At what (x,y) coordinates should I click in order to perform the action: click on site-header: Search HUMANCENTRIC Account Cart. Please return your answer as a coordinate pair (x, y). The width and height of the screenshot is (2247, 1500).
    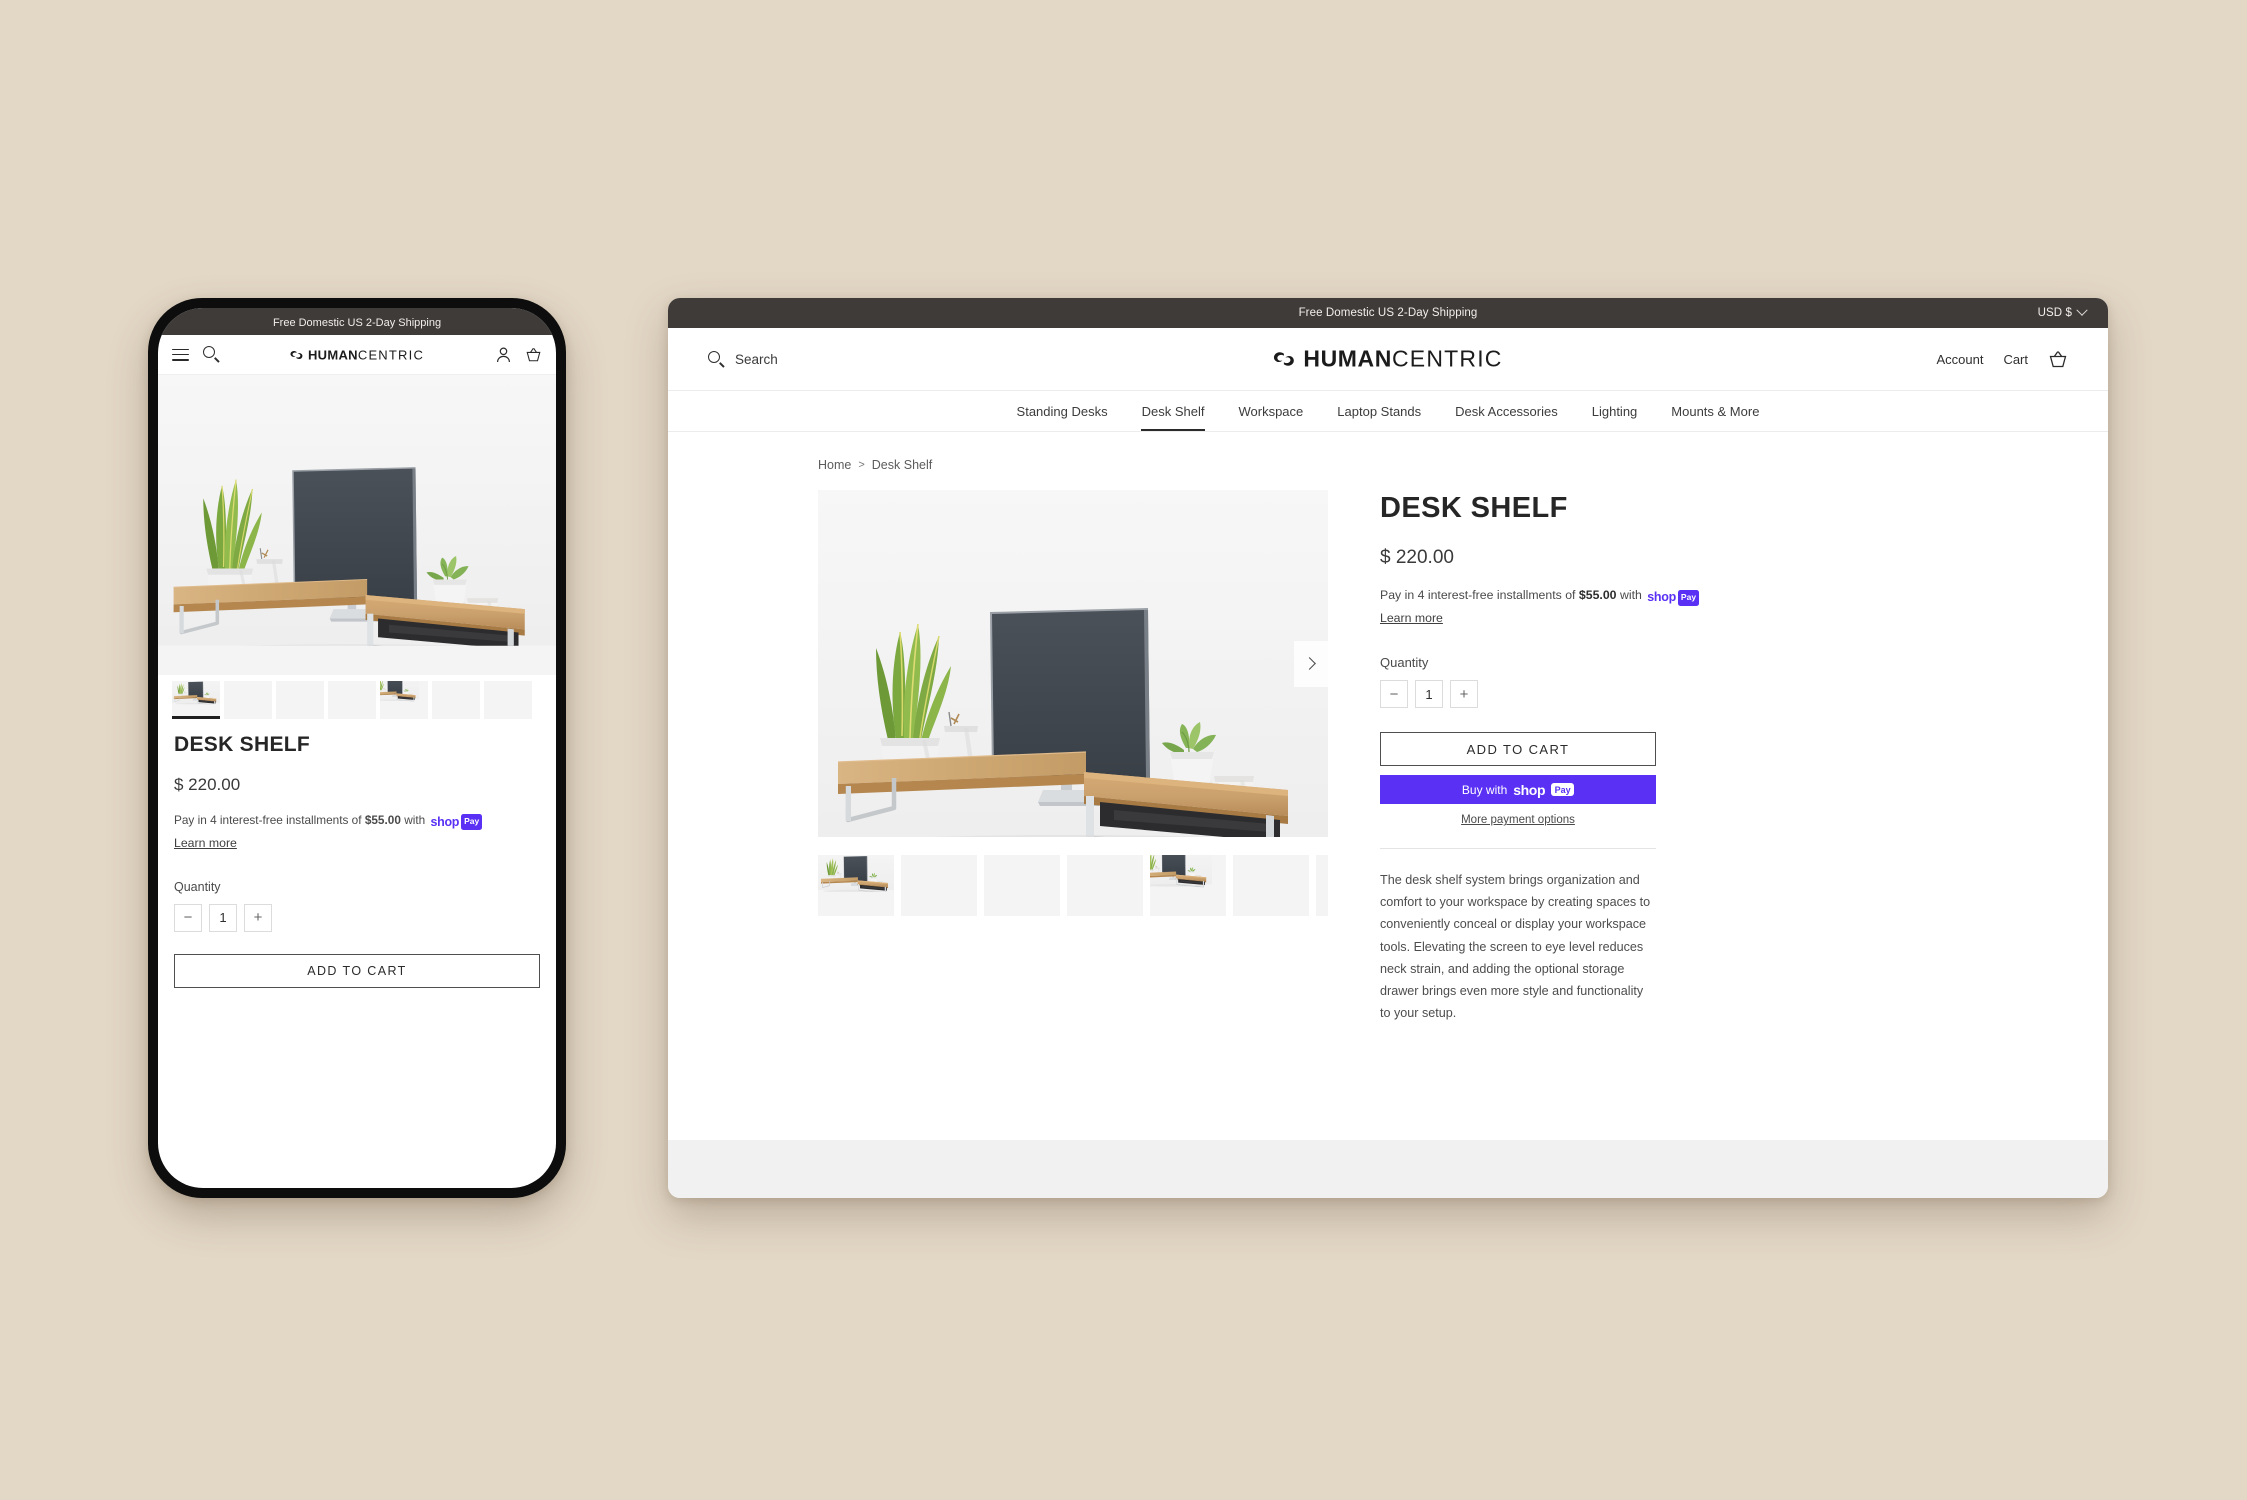
    Looking at the image, I should click on (1388, 359).